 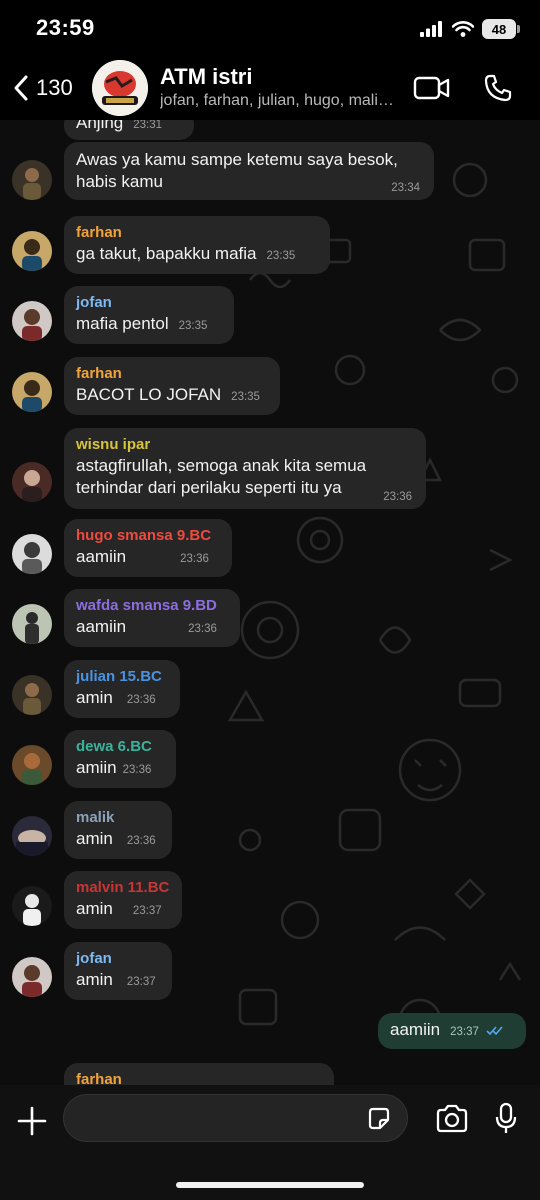 I want to click on sticker-icon, so click(x=379, y=1118).